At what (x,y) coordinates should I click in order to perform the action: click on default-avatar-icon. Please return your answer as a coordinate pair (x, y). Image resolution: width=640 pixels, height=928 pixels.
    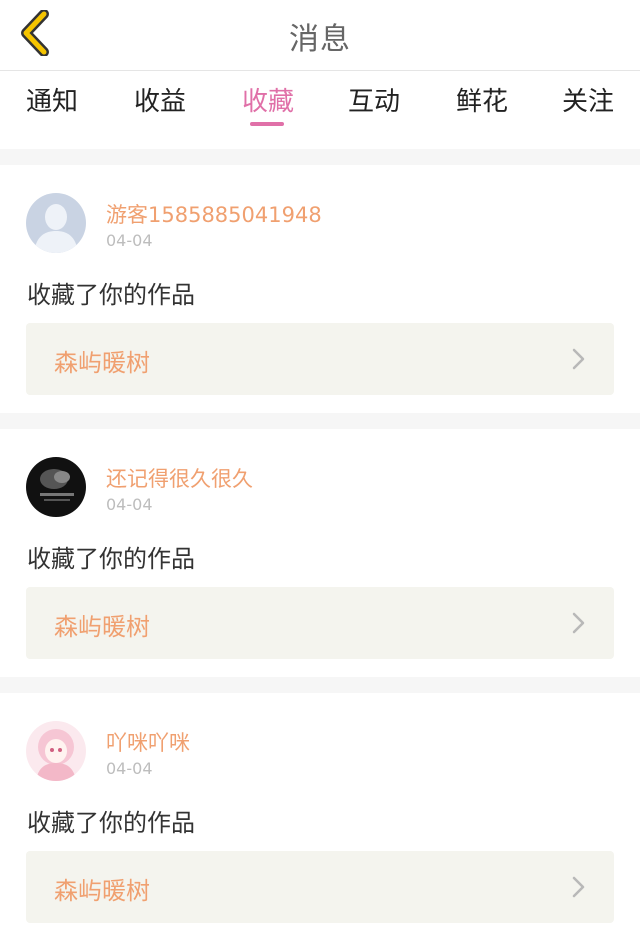
    Looking at the image, I should click on (56, 223).